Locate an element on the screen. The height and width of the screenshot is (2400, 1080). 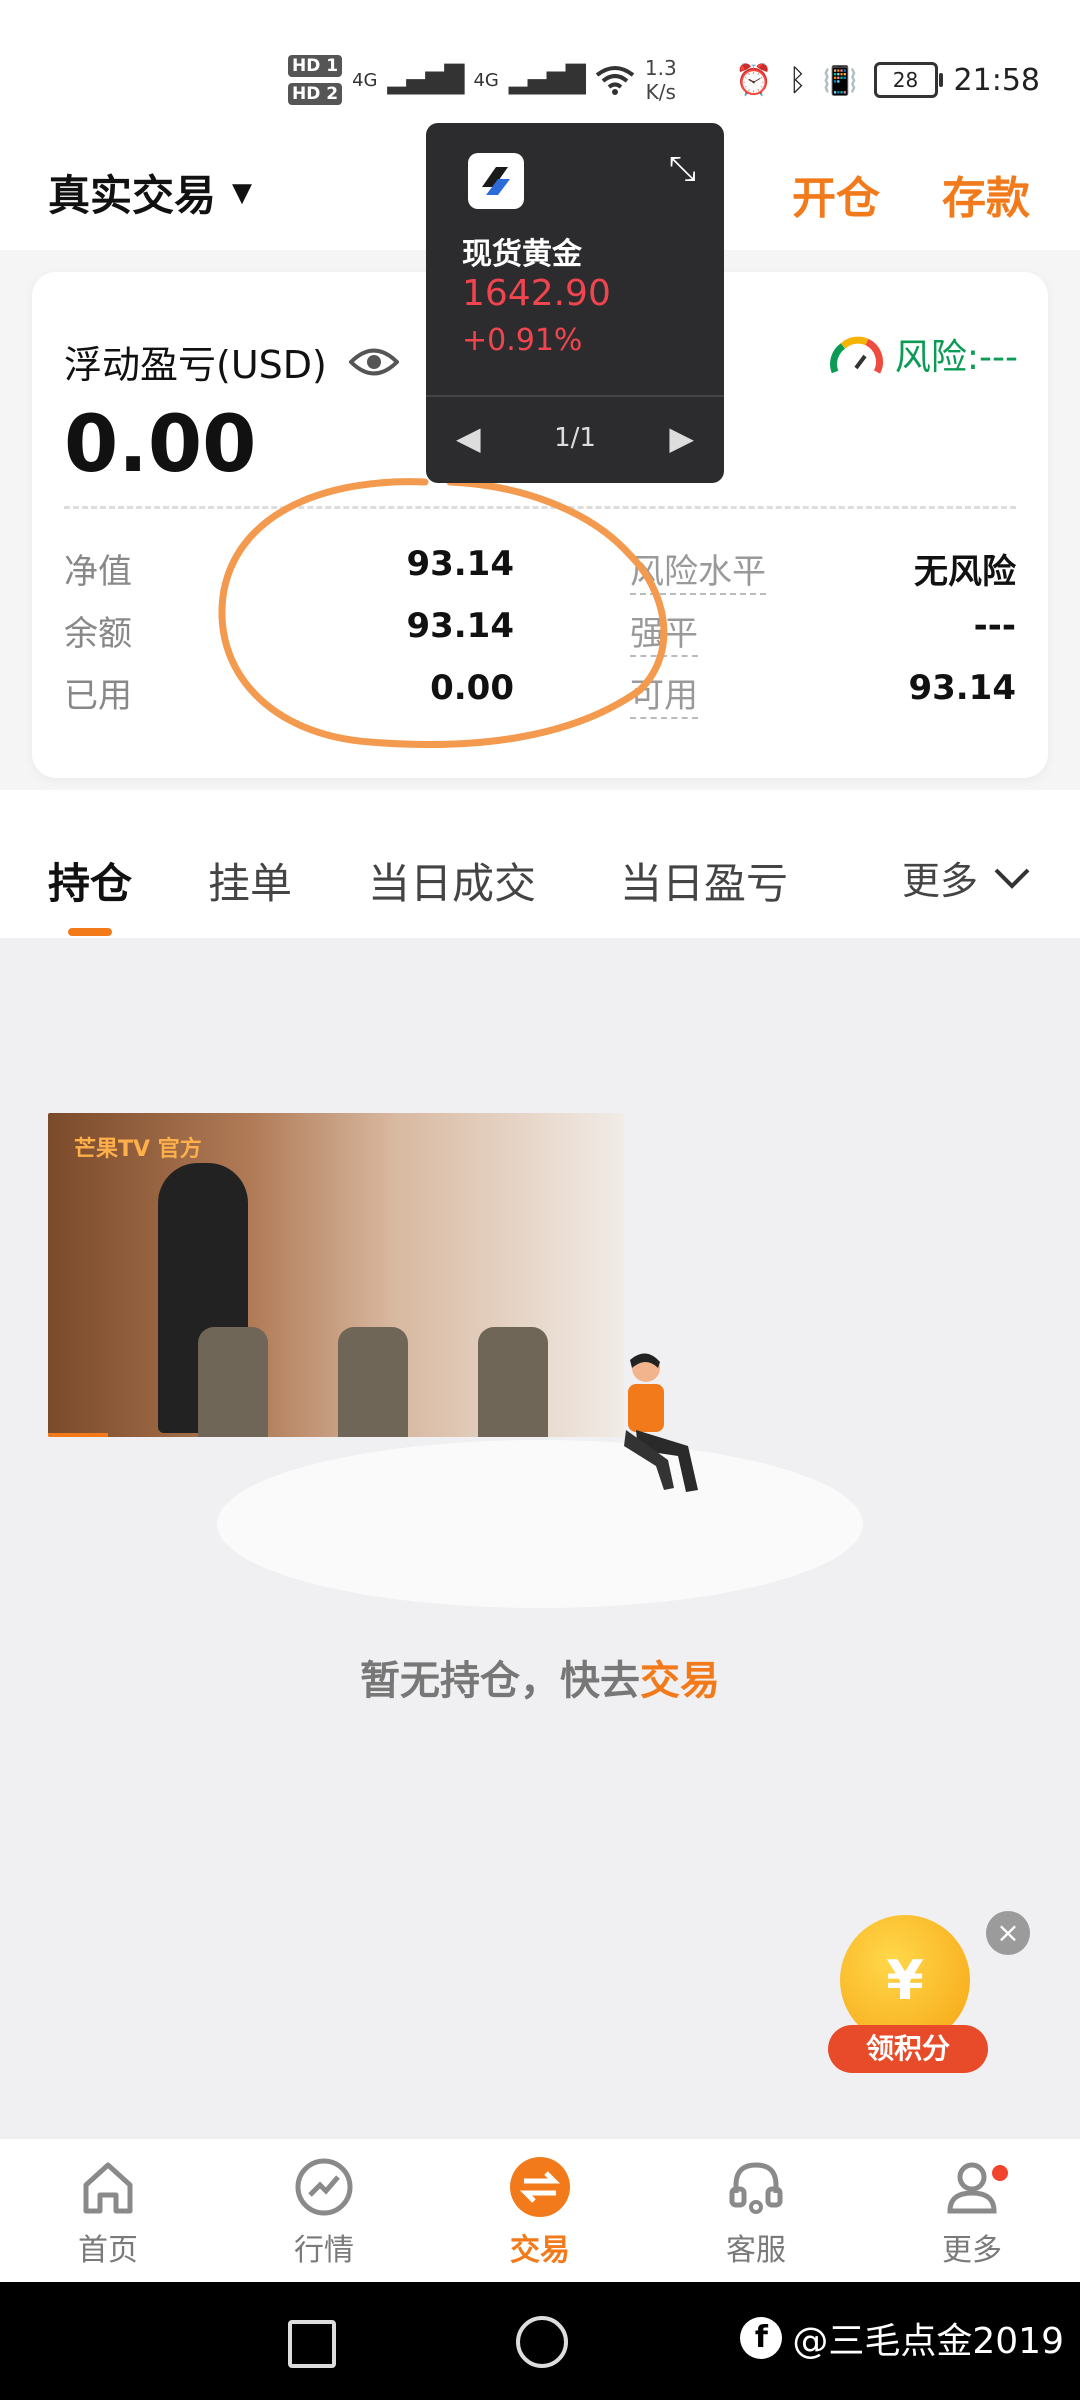
claim-points-label: 领积分 is located at coordinates (908, 2049).